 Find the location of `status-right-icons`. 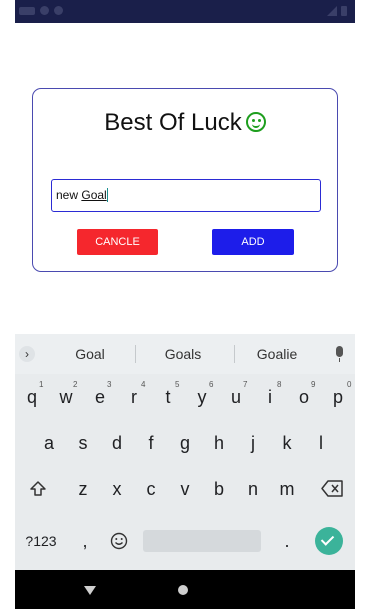

status-right-icons is located at coordinates (337, 11).